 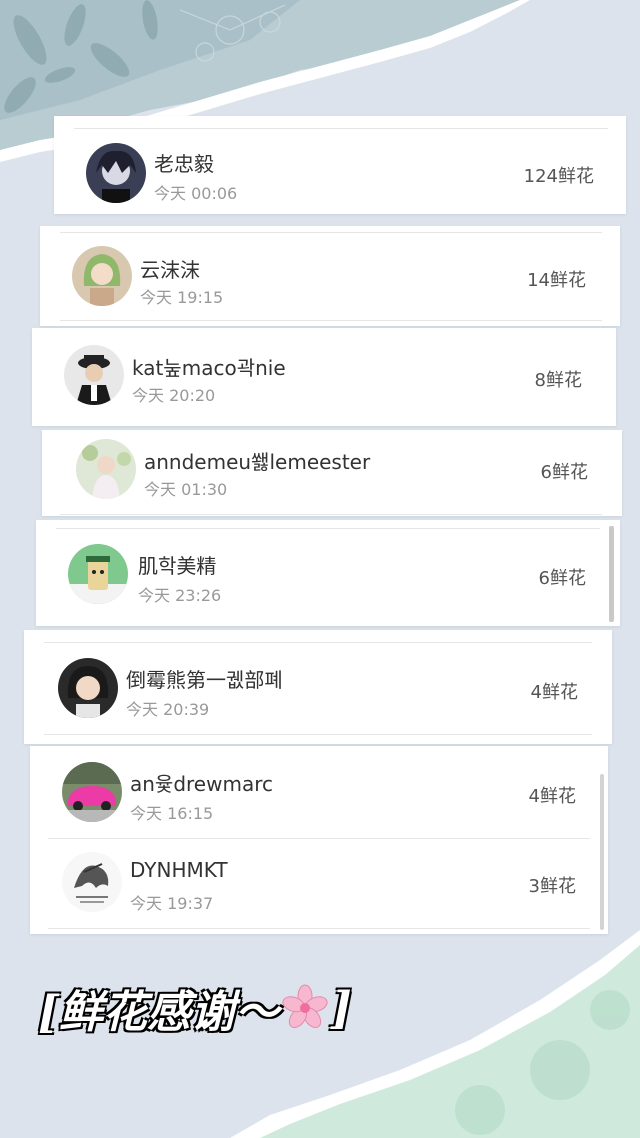 What do you see at coordinates (172, 813) in the screenshot?
I see `donor-time: 今天 16:15` at bounding box center [172, 813].